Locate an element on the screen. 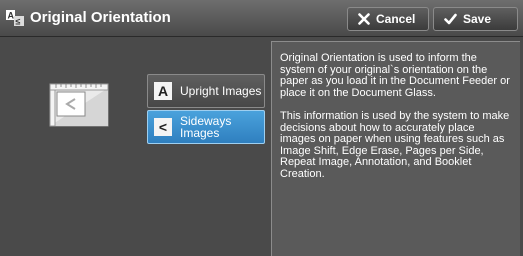 This screenshot has height=256, width=523. cancel-button: Cancel is located at coordinates (388, 19).